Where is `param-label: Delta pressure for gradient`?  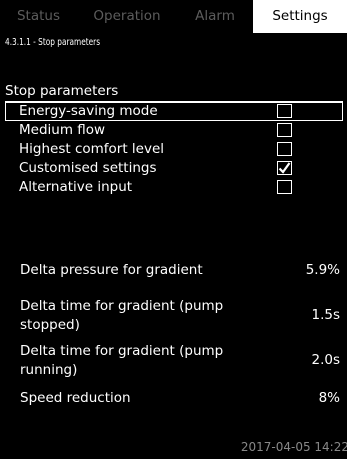
param-label: Delta pressure for gradient is located at coordinates (111, 270).